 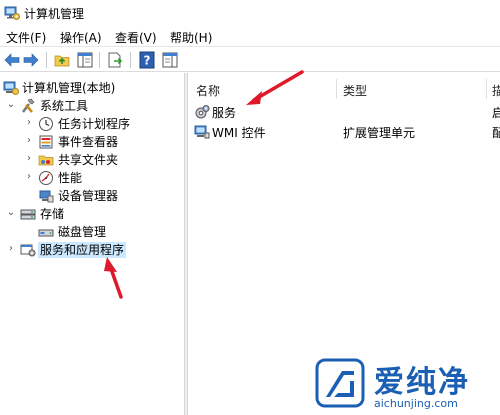 What do you see at coordinates (496, 133) in the screenshot?
I see `list-item-description: 配` at bounding box center [496, 133].